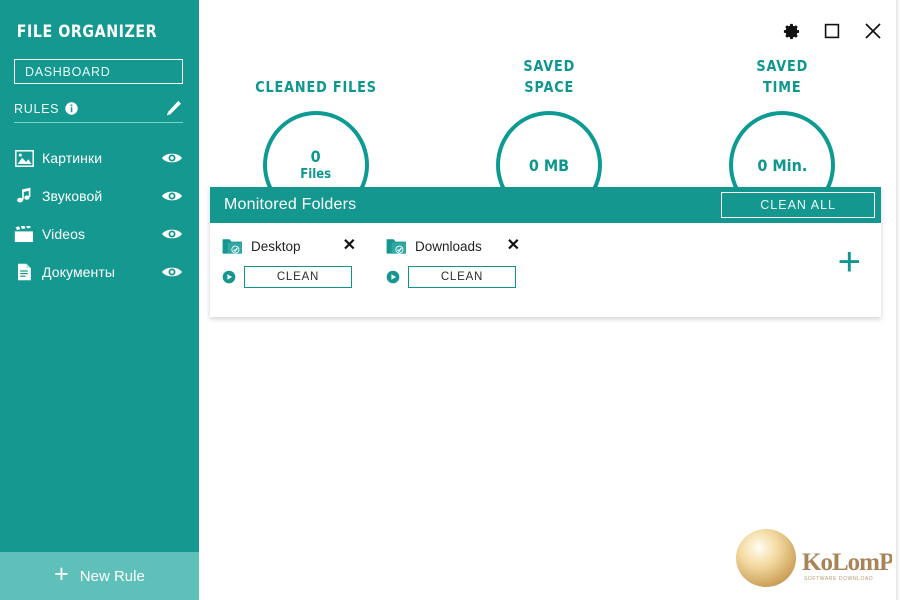 The height and width of the screenshot is (600, 900). I want to click on folder-item: Desktop ✕ CLEAN, so click(292, 261).